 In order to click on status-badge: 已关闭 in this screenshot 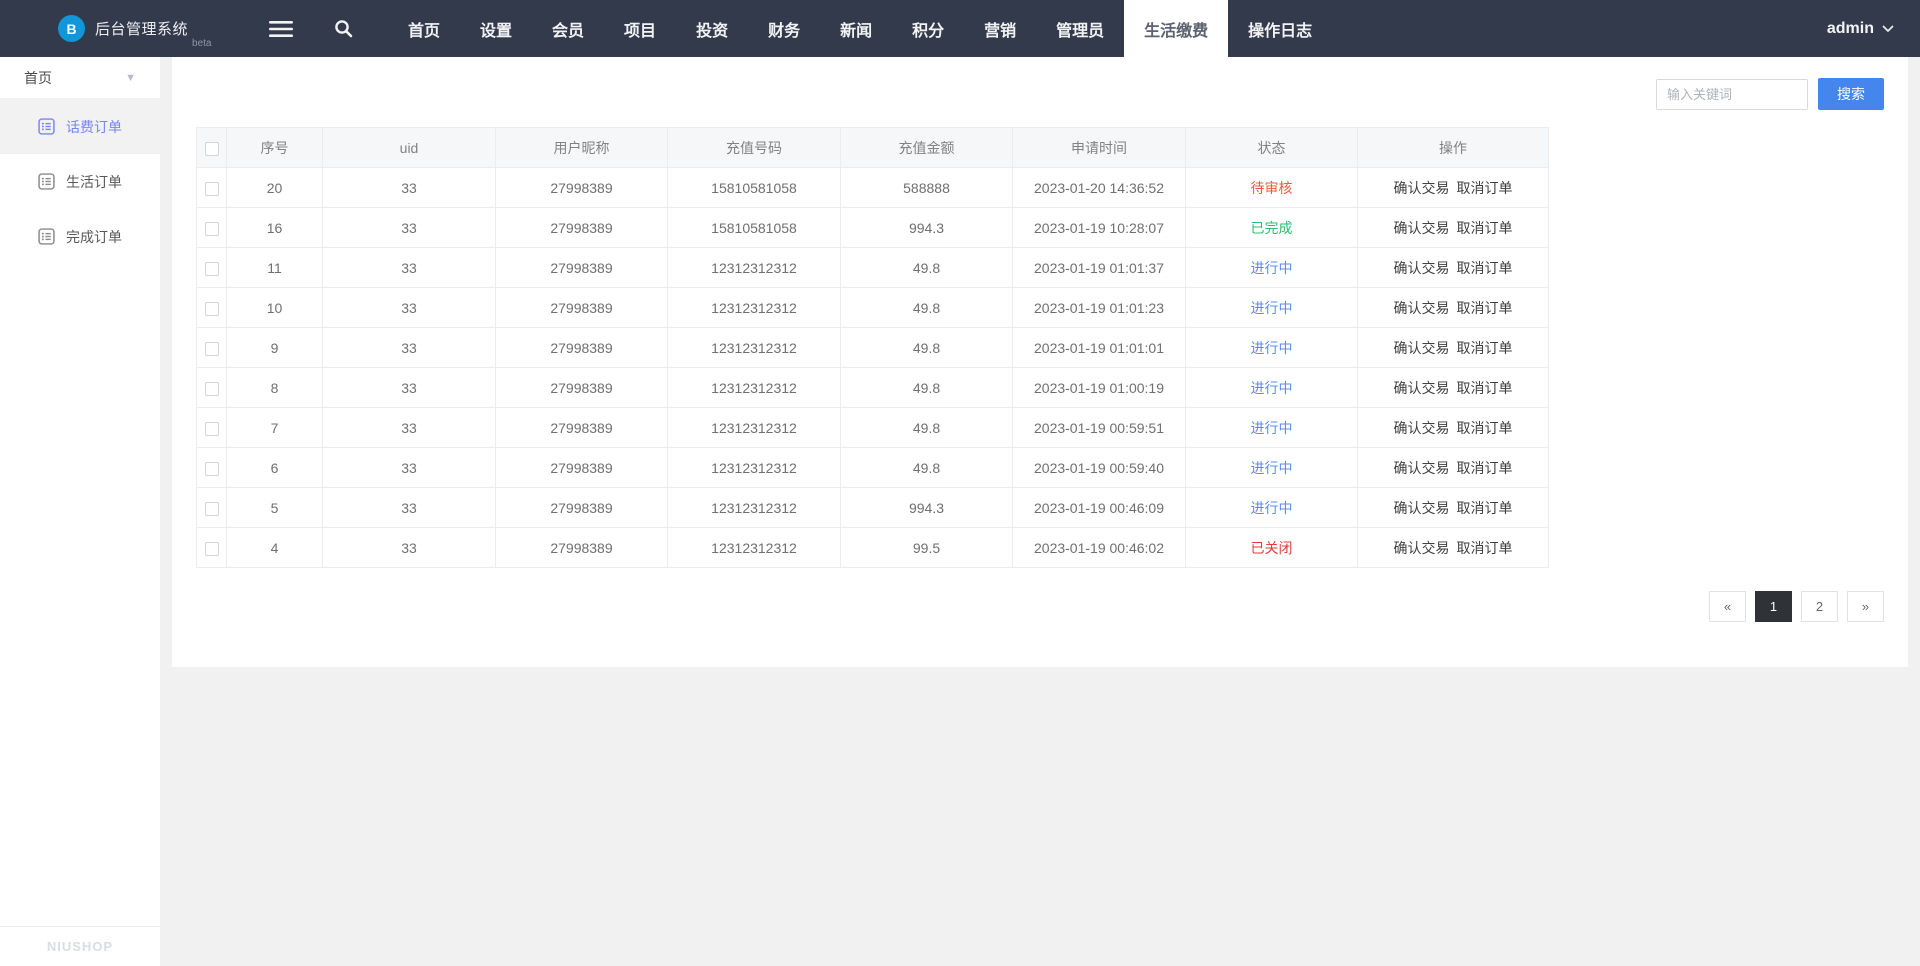, I will do `click(1271, 547)`.